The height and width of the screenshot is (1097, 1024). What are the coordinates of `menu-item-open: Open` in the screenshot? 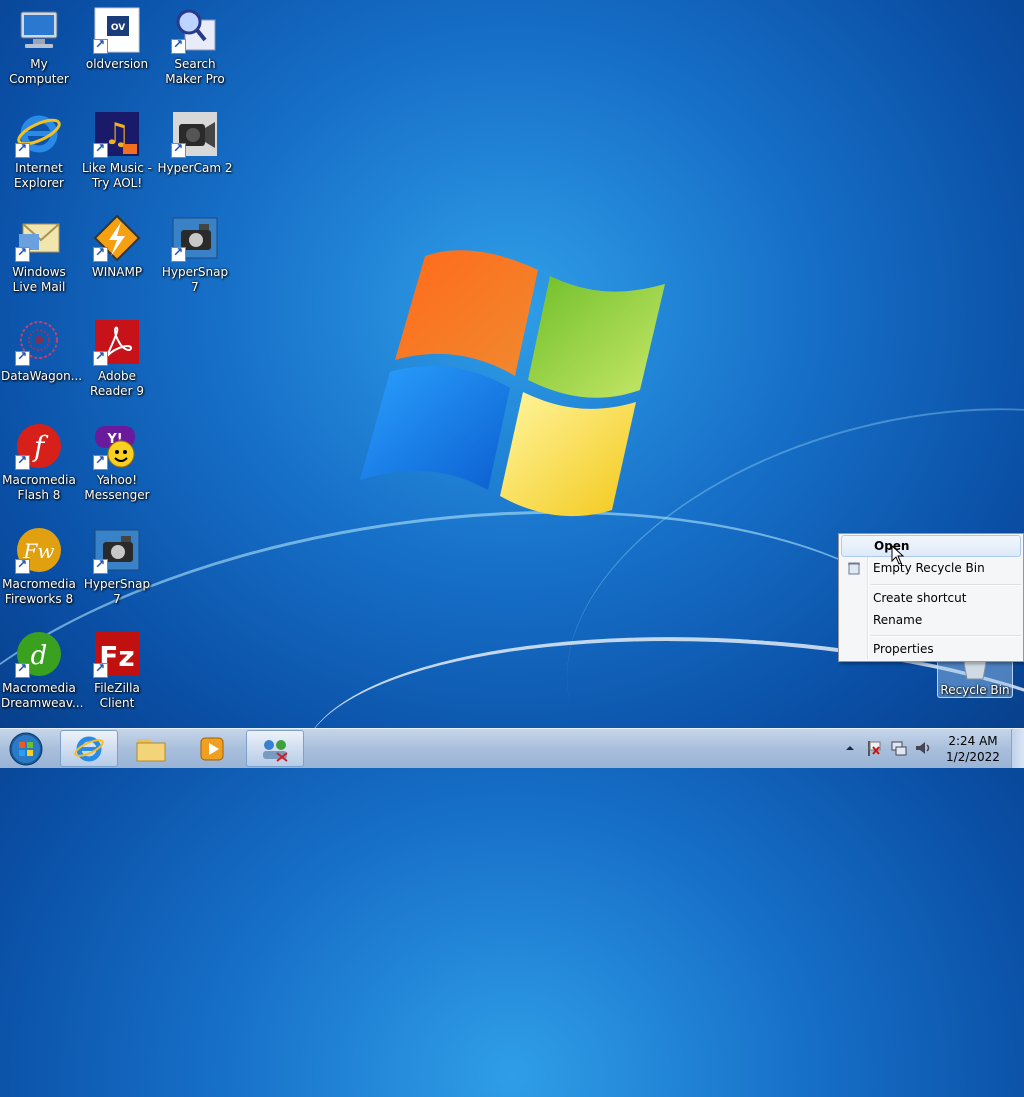 It's located at (931, 546).